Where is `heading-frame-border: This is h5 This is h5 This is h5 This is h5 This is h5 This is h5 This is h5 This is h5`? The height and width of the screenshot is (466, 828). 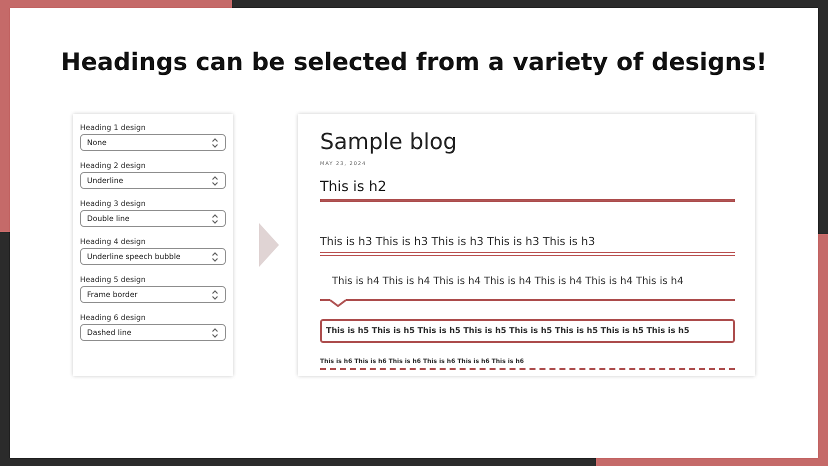
heading-frame-border: This is h5 This is h5 This is h5 This is h5 This is h5 This is h5 This is h5 This is h5 is located at coordinates (527, 331).